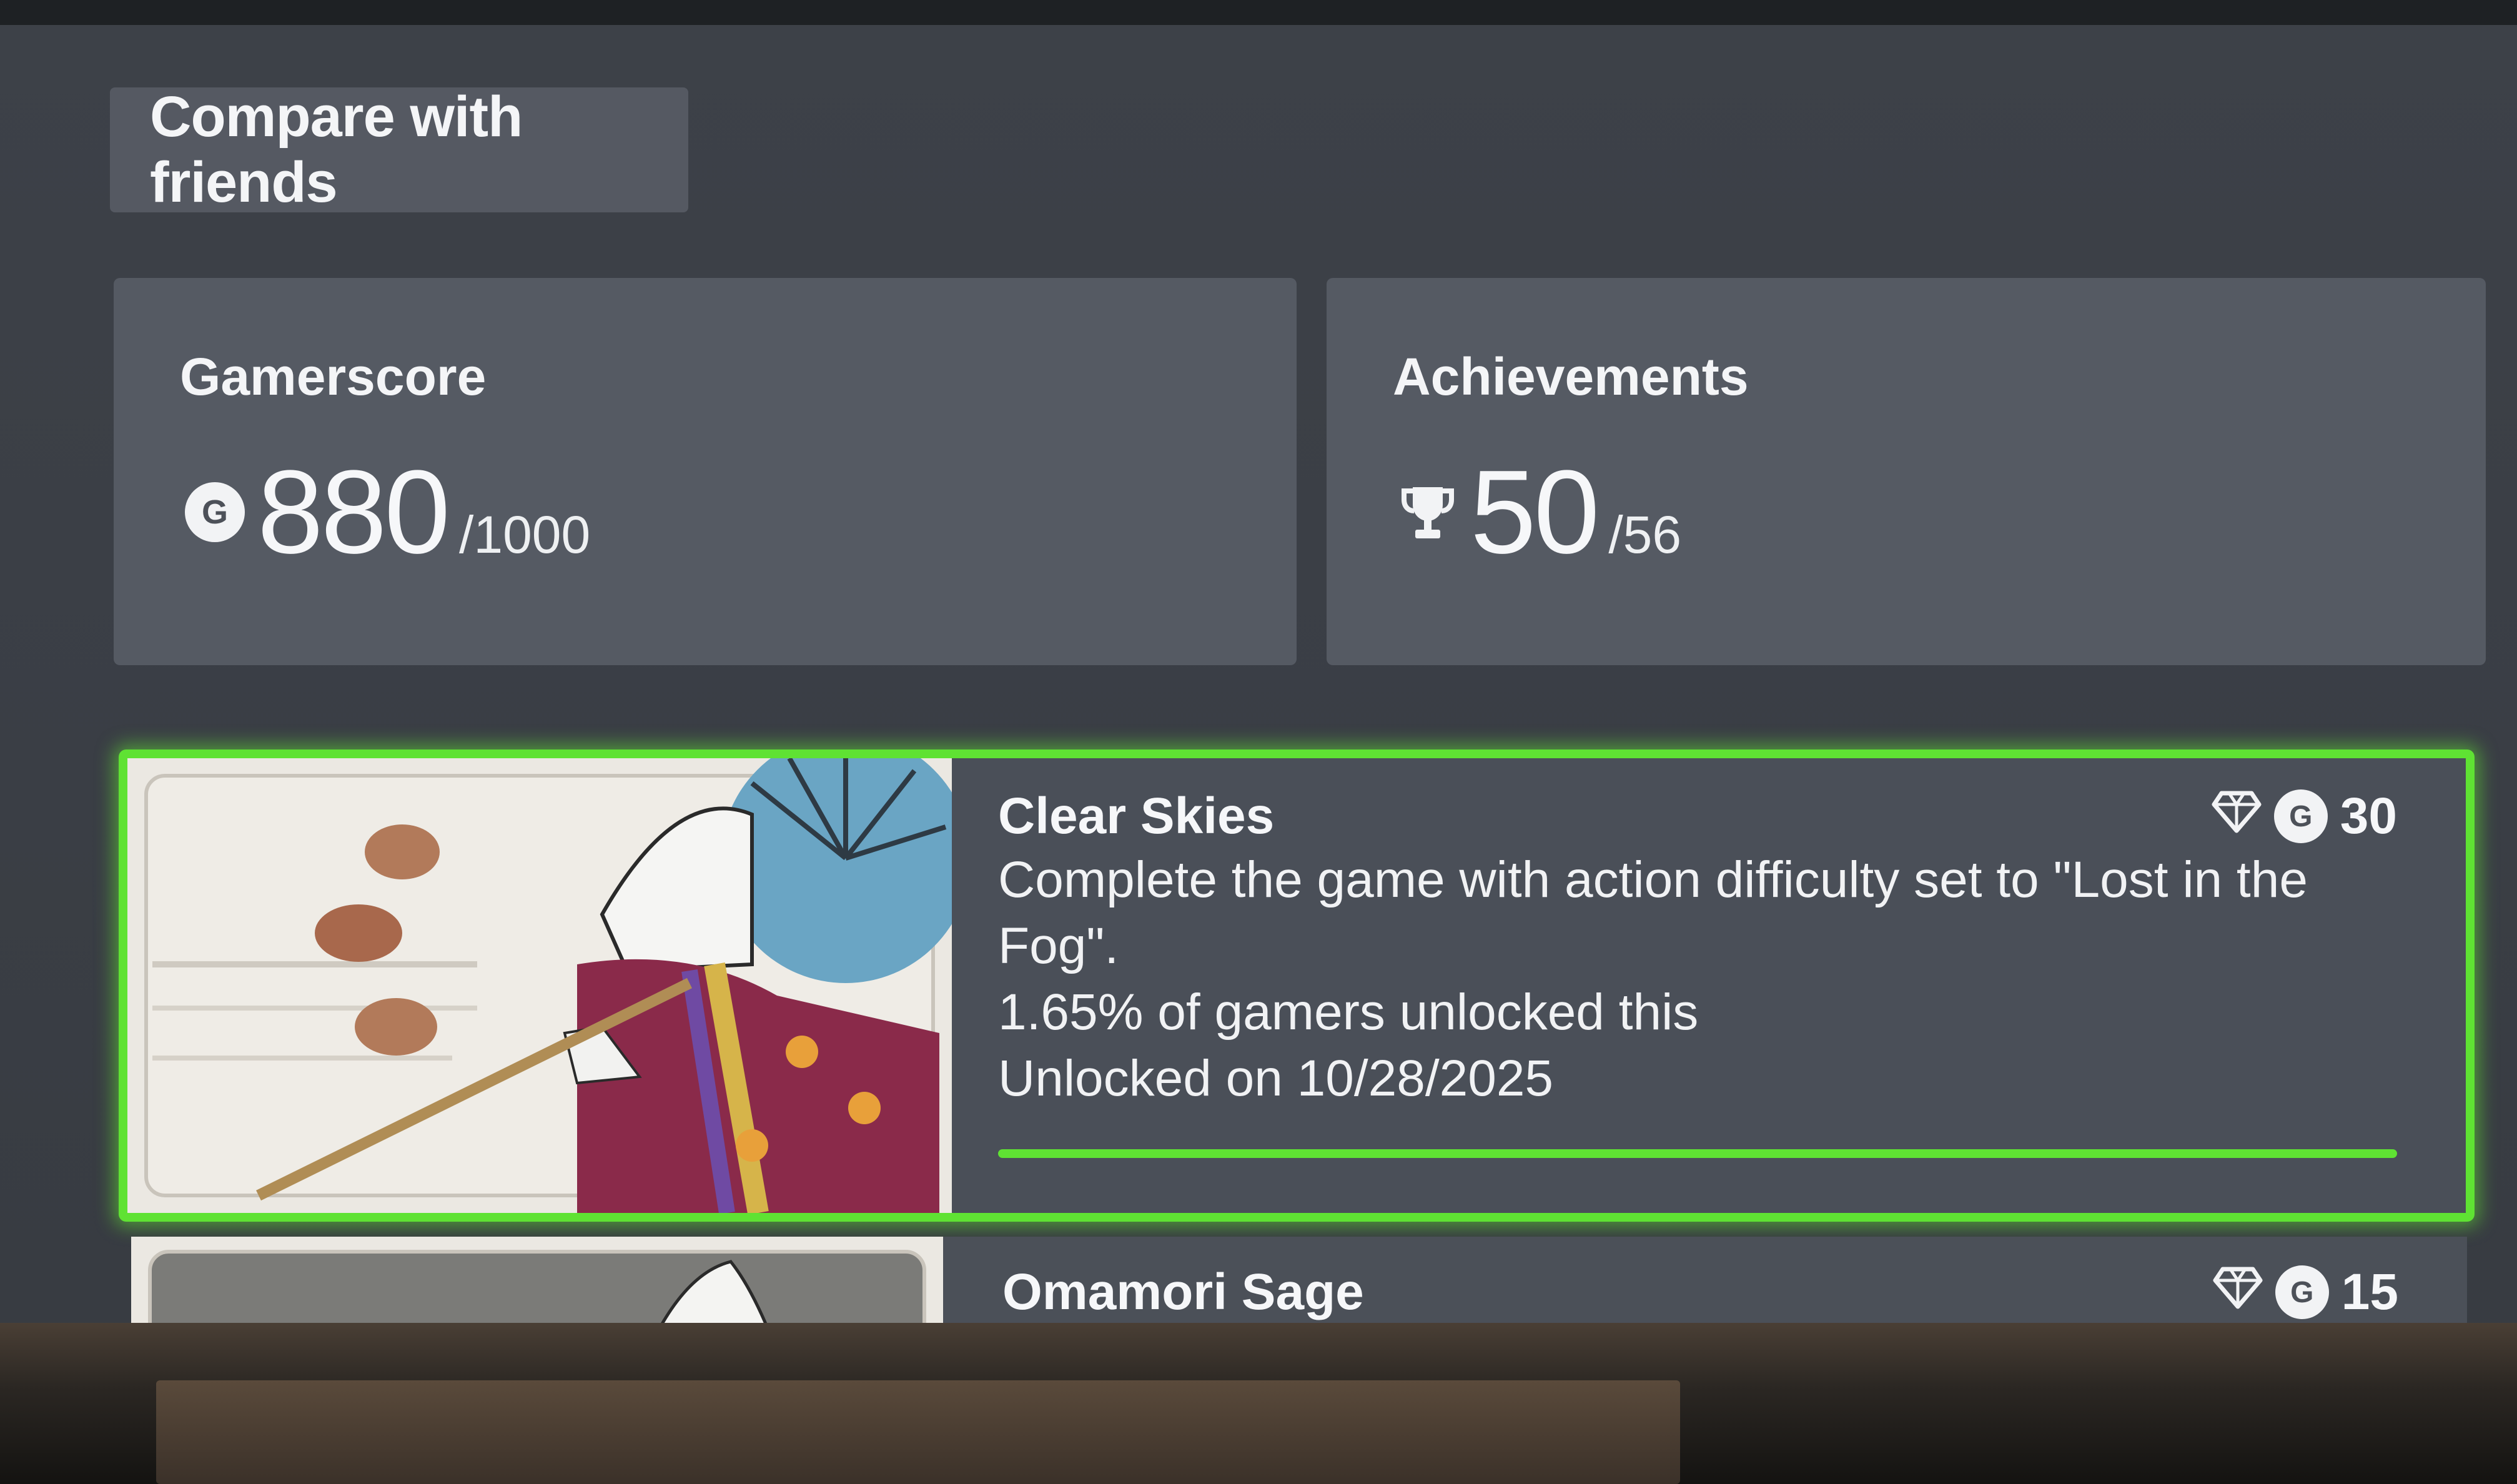  I want to click on achievement-reward: G 15, so click(2305, 1292).